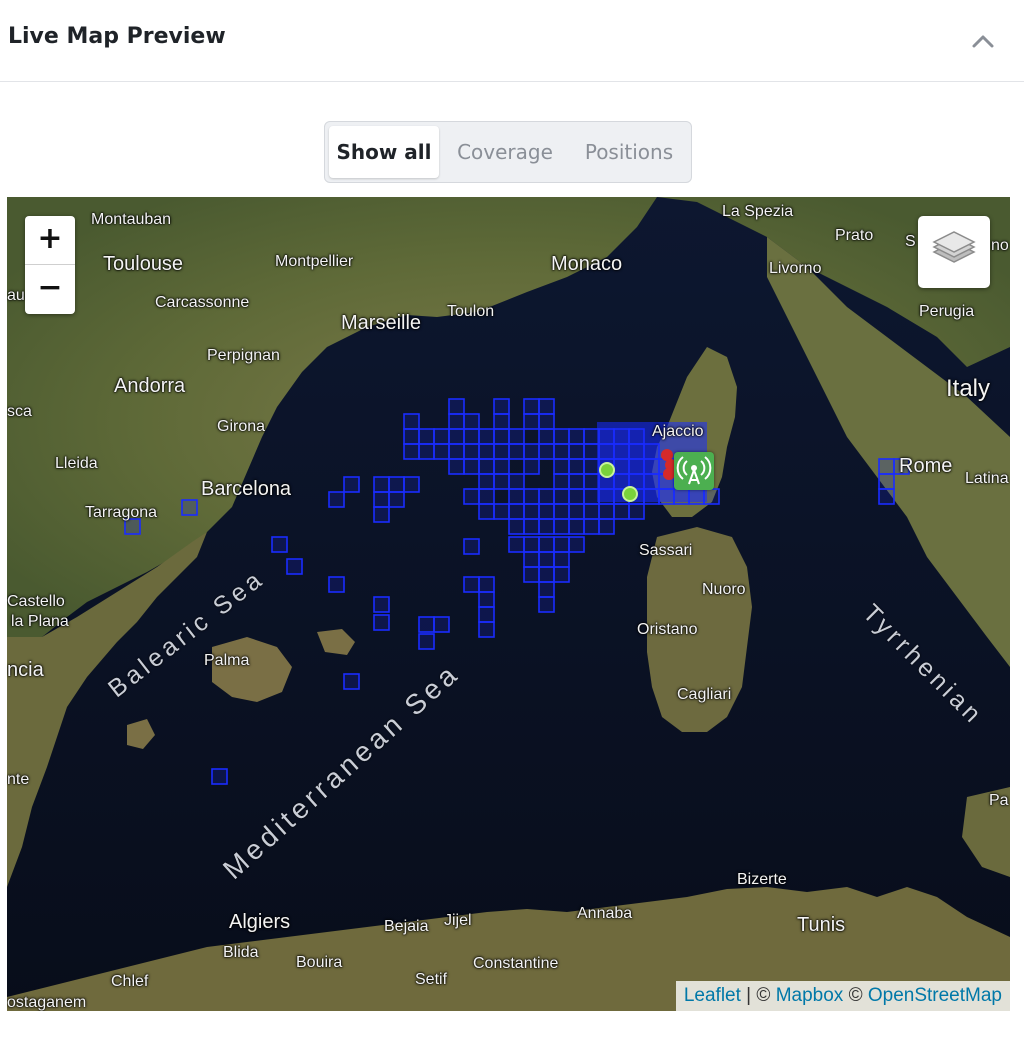 The image size is (1024, 1044). Describe the element at coordinates (50, 240) in the screenshot. I see `zoom-in-button: +` at that location.